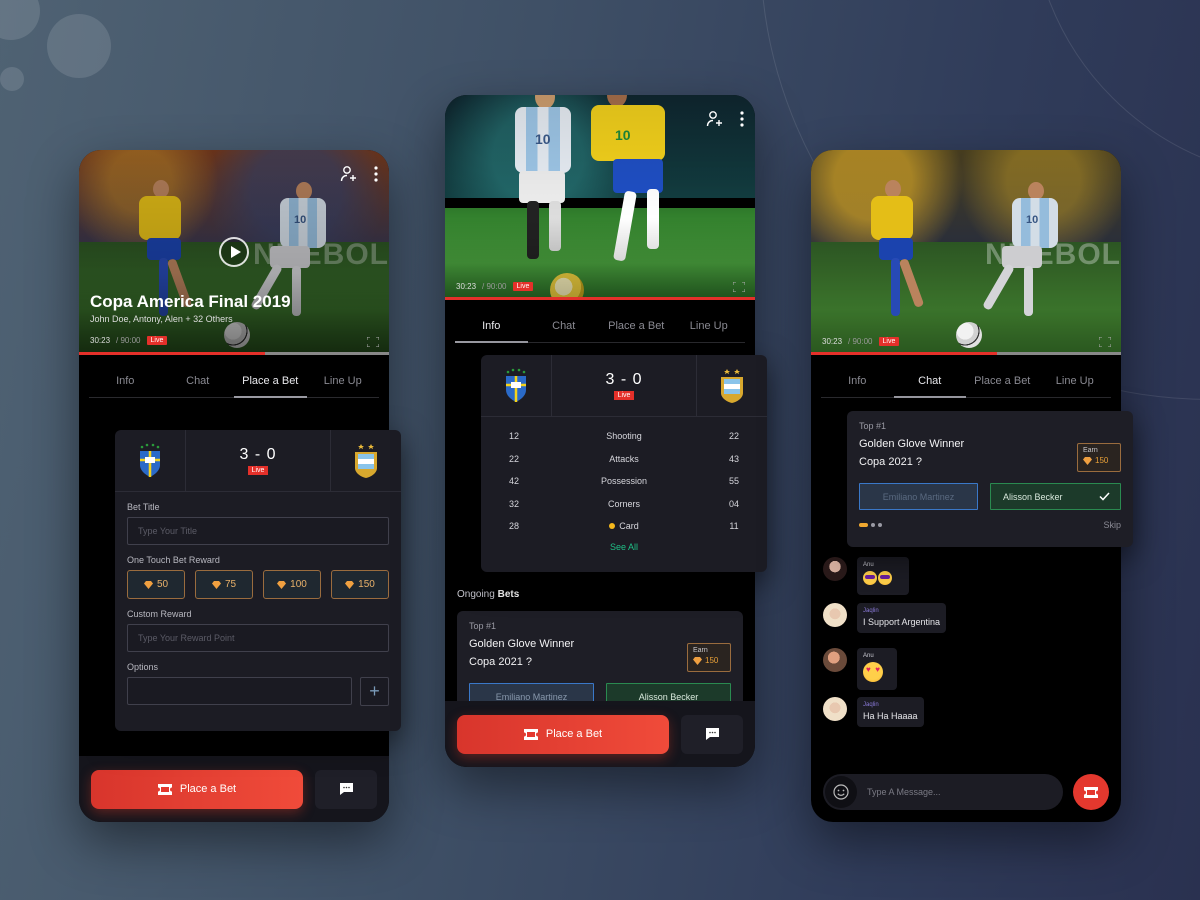 The width and height of the screenshot is (1200, 900). Describe the element at coordinates (1055, 496) in the screenshot. I see `bet-option-b-selected: Alisson Becker` at that location.